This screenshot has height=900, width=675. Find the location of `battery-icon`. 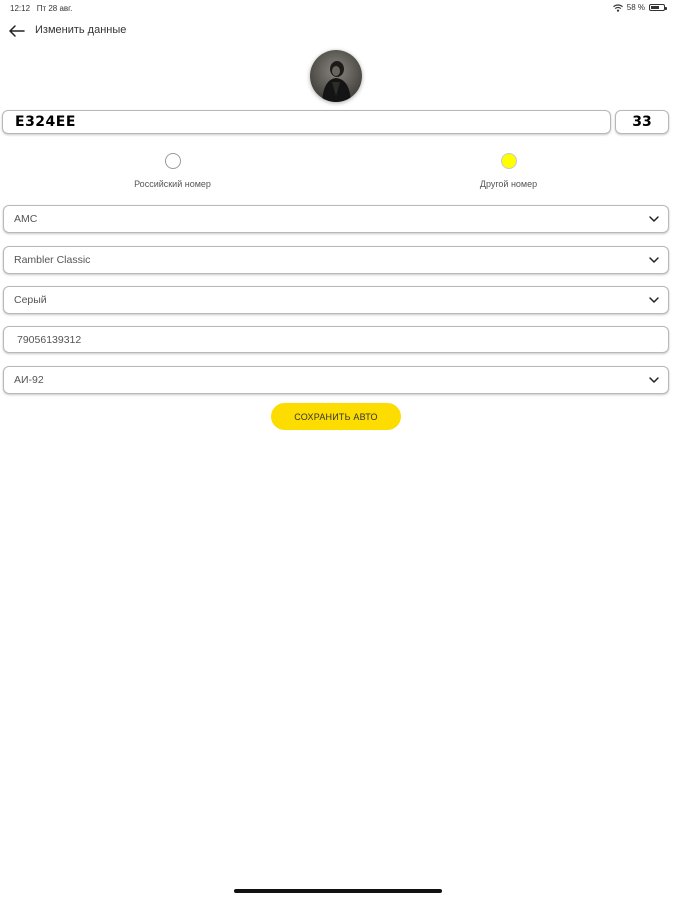

battery-icon is located at coordinates (658, 7).